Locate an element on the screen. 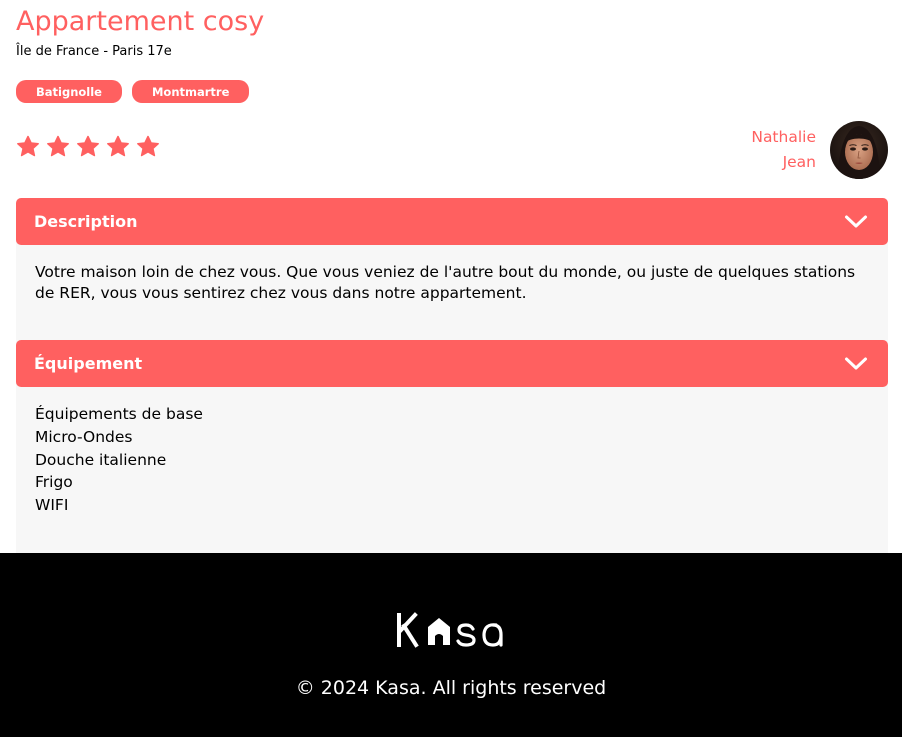 This screenshot has width=902, height=737. star-rating is located at coordinates (88, 147).